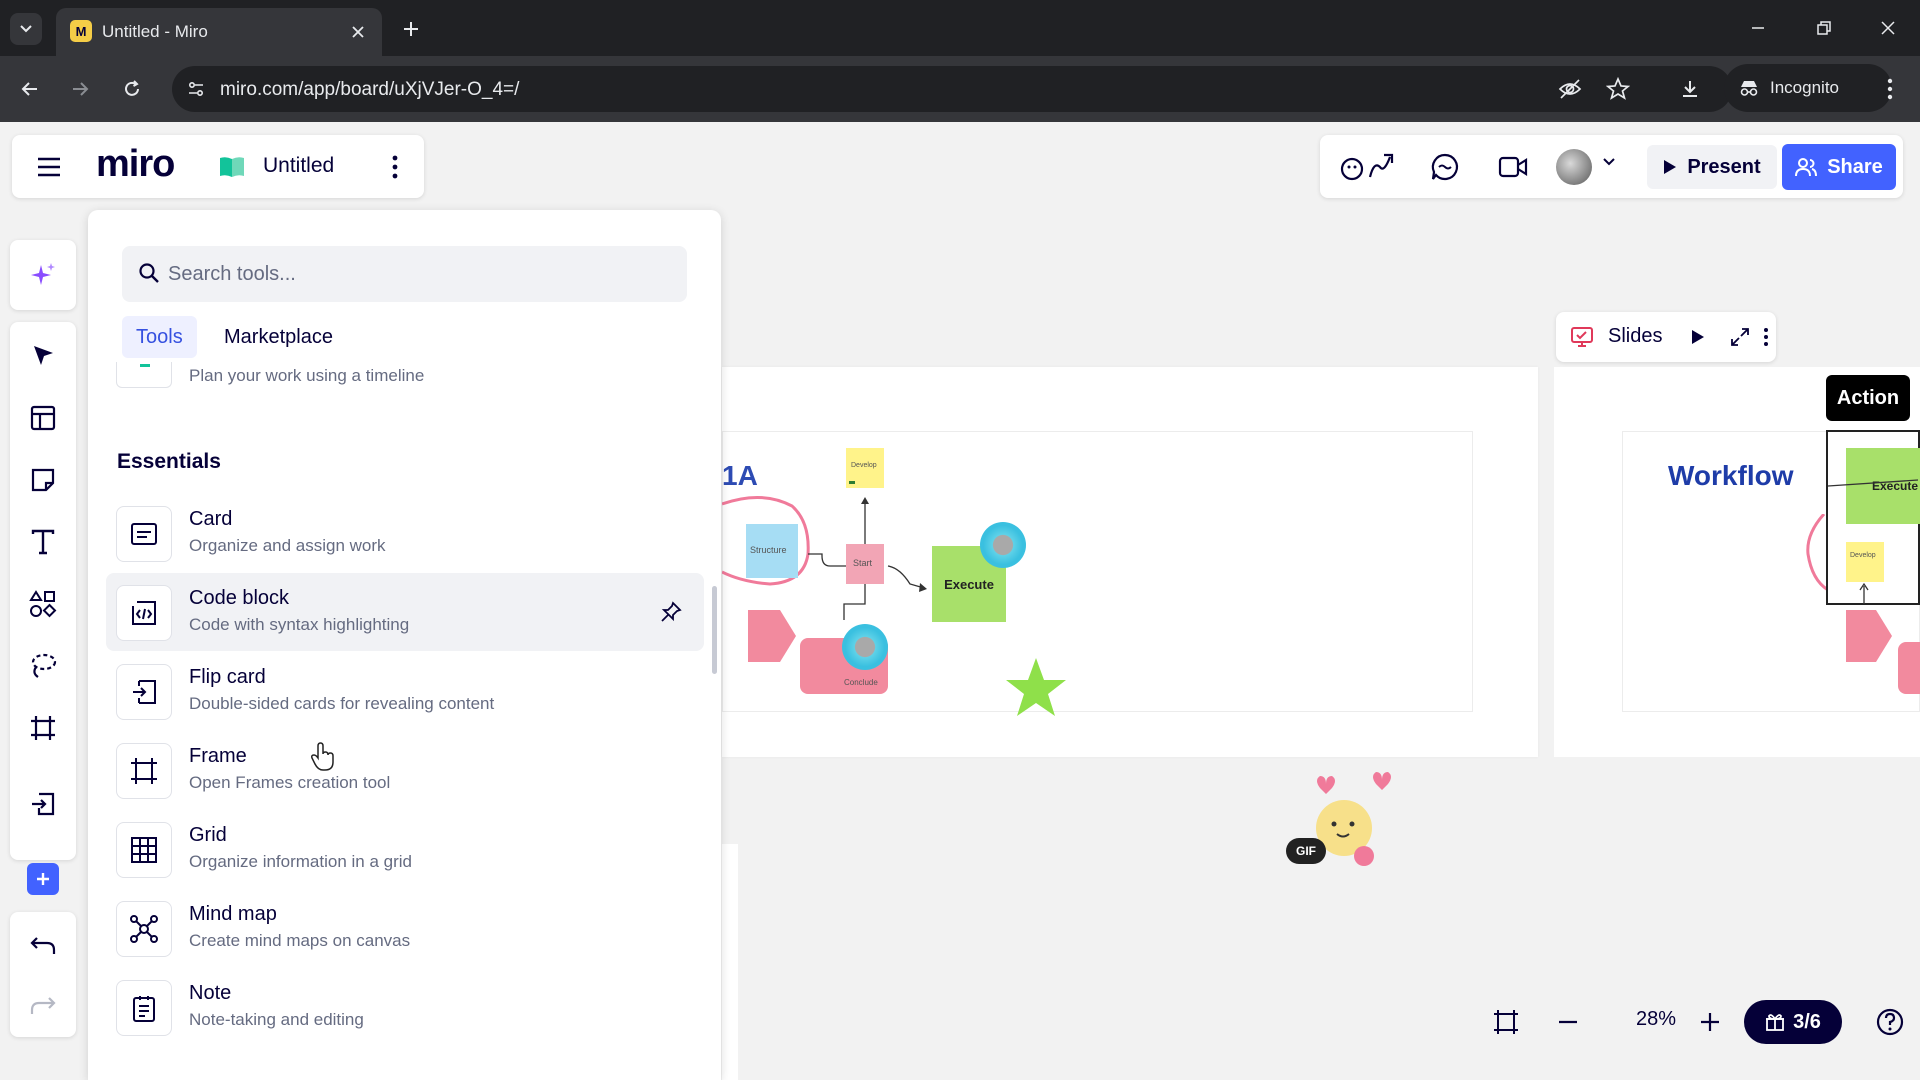 The height and width of the screenshot is (1080, 1920). Describe the element at coordinates (43, 418) in the screenshot. I see `templates-icon` at that location.